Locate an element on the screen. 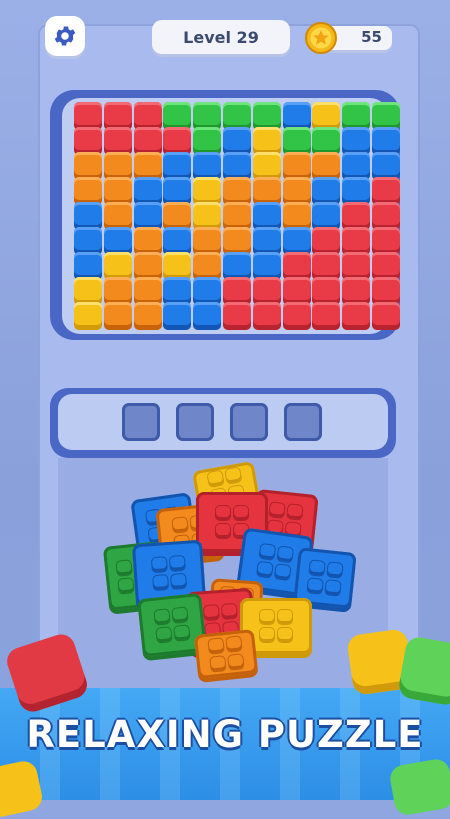  slot-tray is located at coordinates (223, 422).